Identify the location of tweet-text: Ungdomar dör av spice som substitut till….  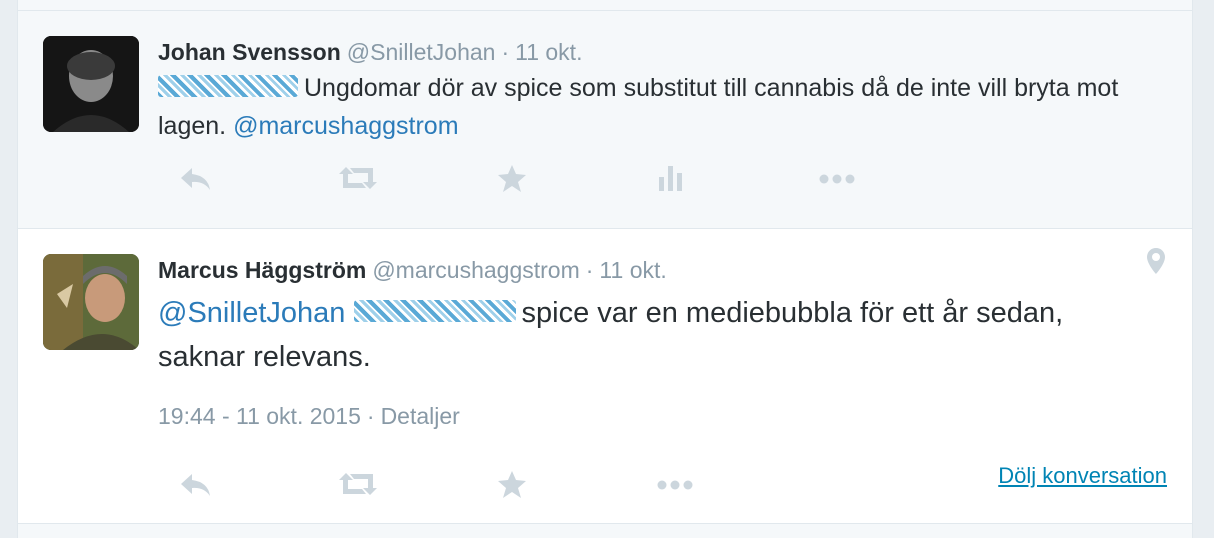
(658, 107).